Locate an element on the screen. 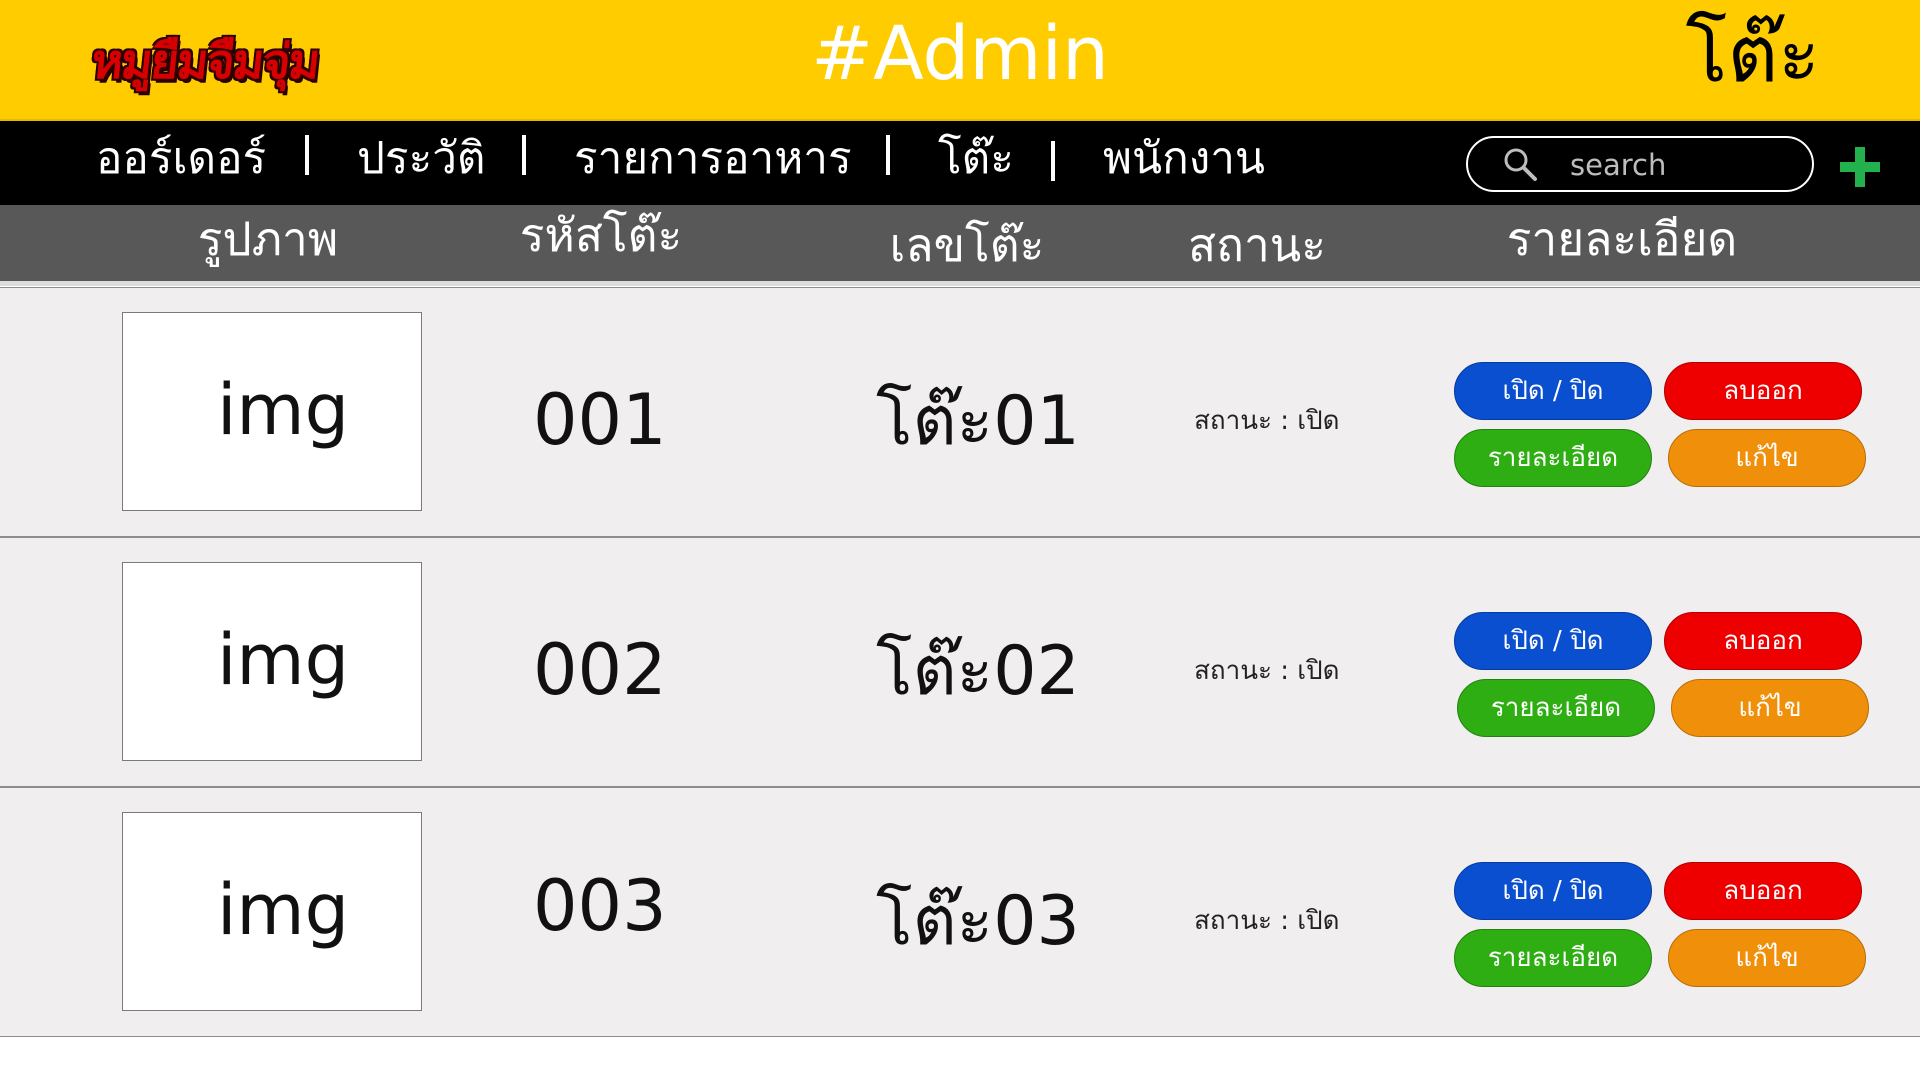  table-number: โต๊ะ03 is located at coordinates (978, 921).